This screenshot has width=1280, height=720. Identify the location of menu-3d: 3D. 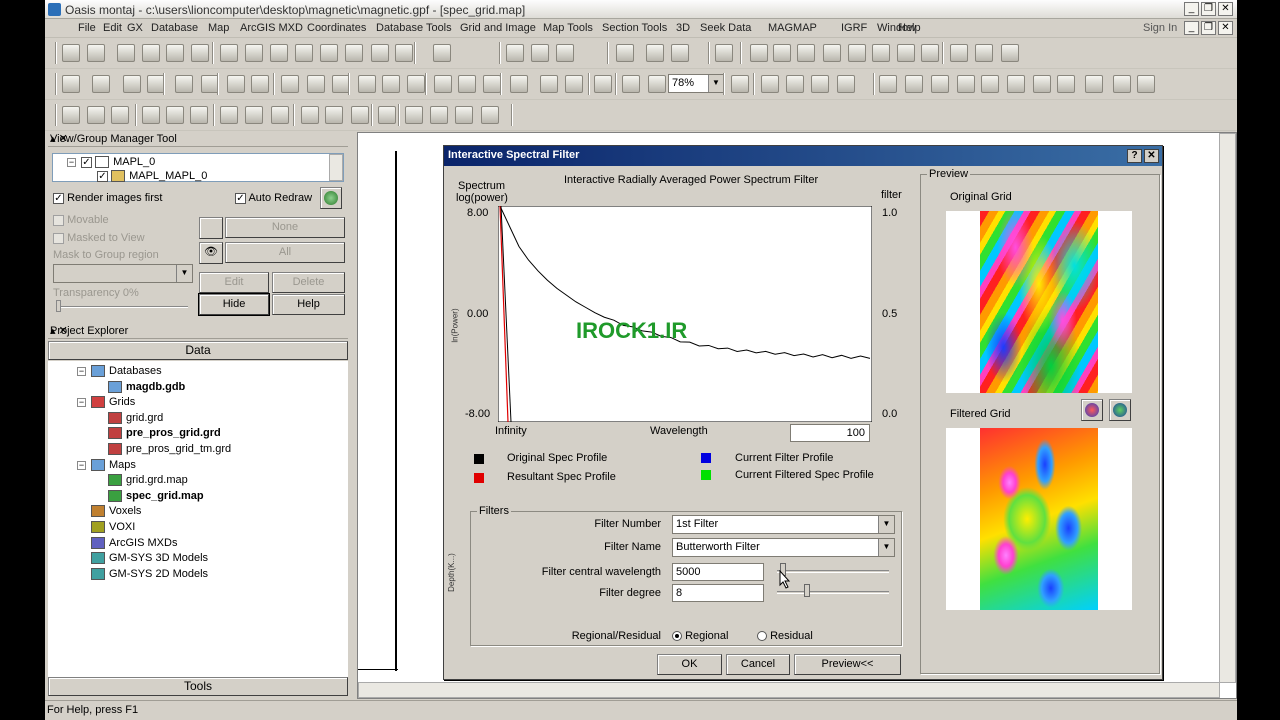
(683, 28).